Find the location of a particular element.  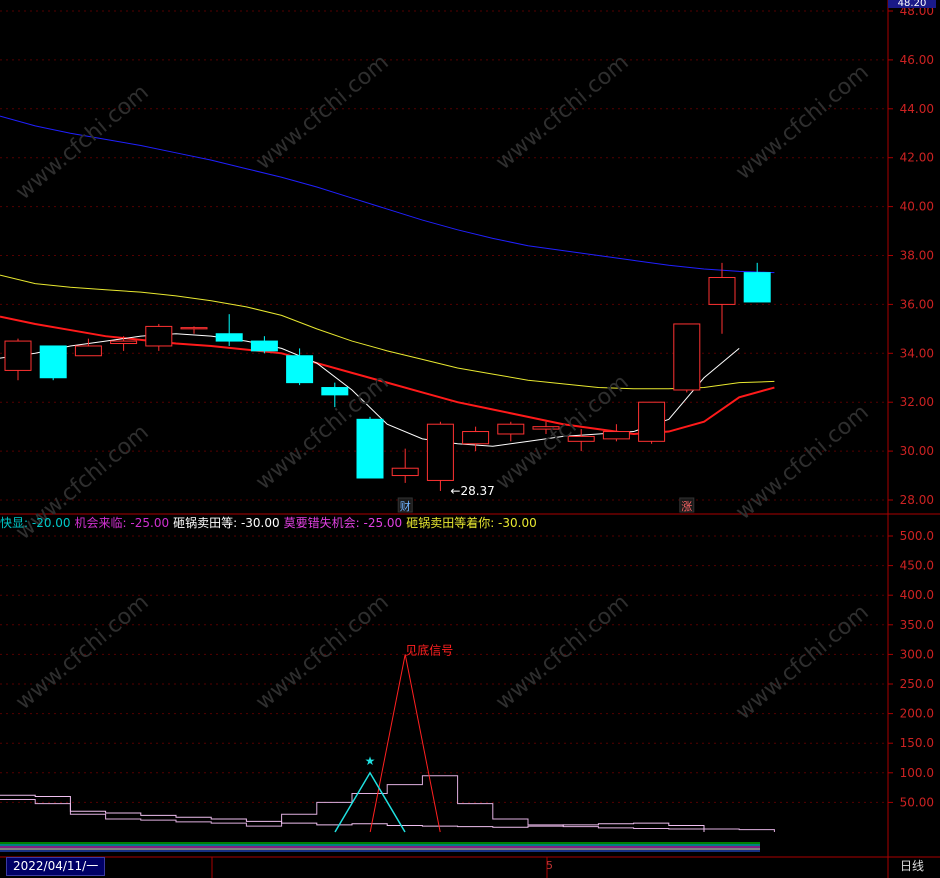

current-date: 2022/04/11/一 is located at coordinates (56, 866).